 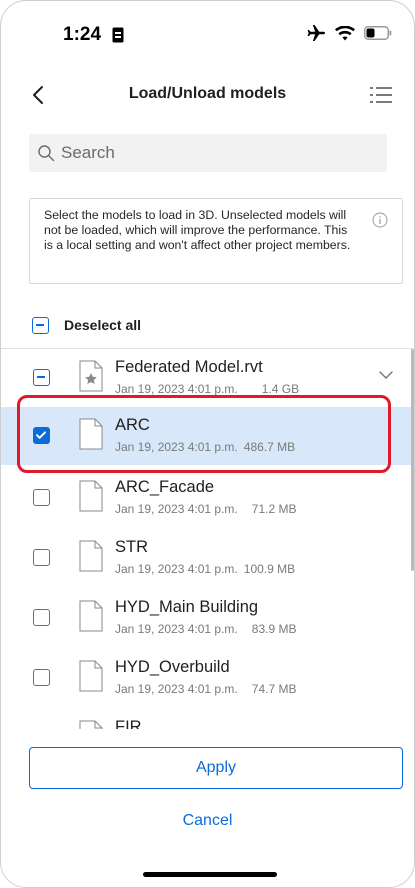 What do you see at coordinates (316, 33) in the screenshot?
I see `airplane-icon` at bounding box center [316, 33].